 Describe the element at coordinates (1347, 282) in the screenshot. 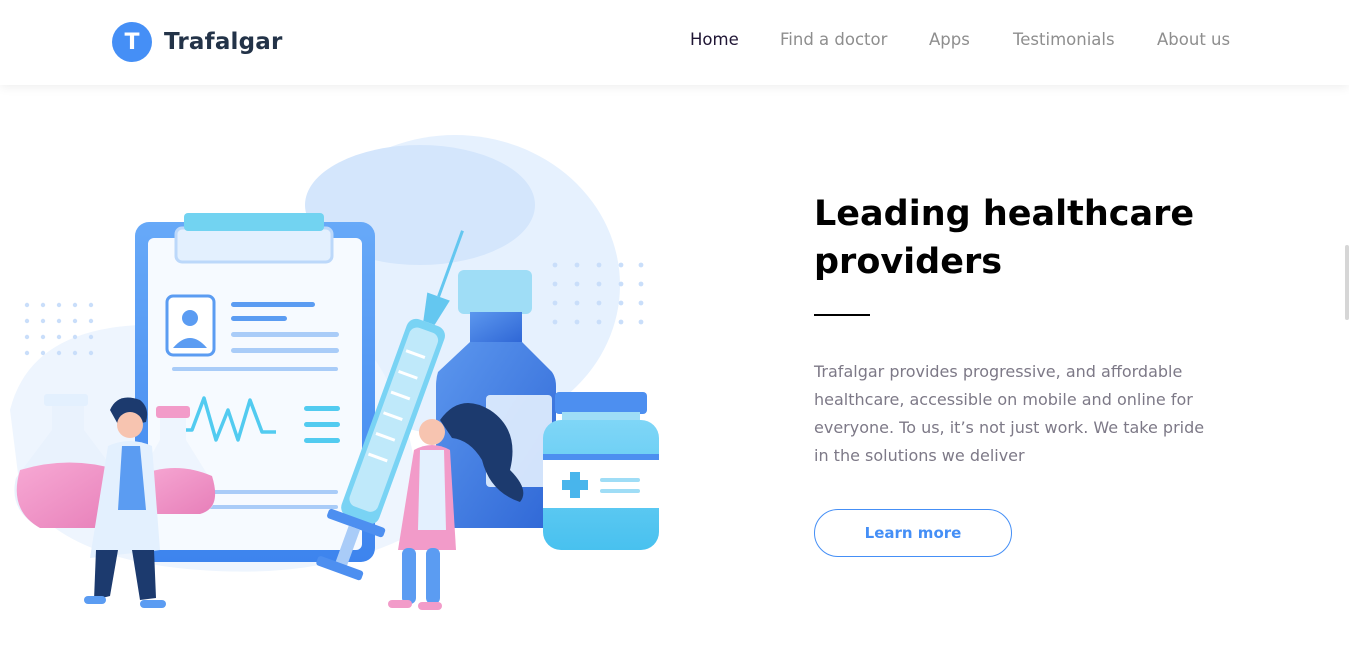

I see `scrollbar-thumb` at that location.